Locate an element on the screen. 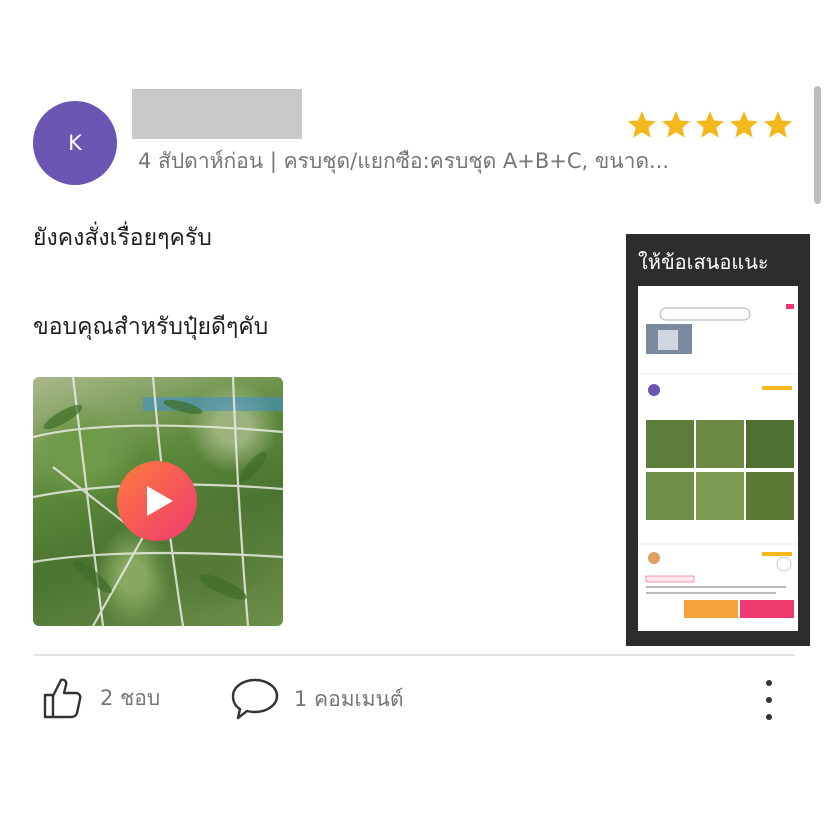  play-icon is located at coordinates (160, 501).